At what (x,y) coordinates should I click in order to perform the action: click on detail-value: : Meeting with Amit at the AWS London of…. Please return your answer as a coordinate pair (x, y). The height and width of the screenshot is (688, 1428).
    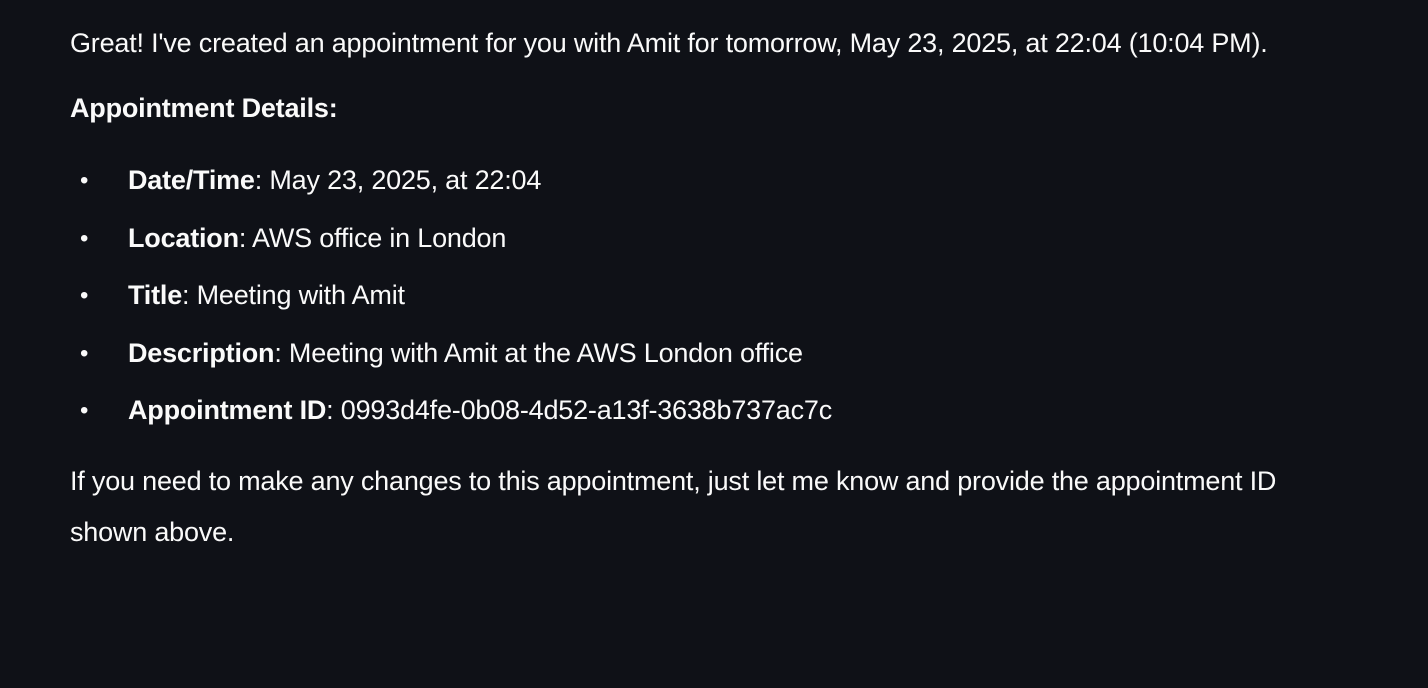
    Looking at the image, I should click on (538, 352).